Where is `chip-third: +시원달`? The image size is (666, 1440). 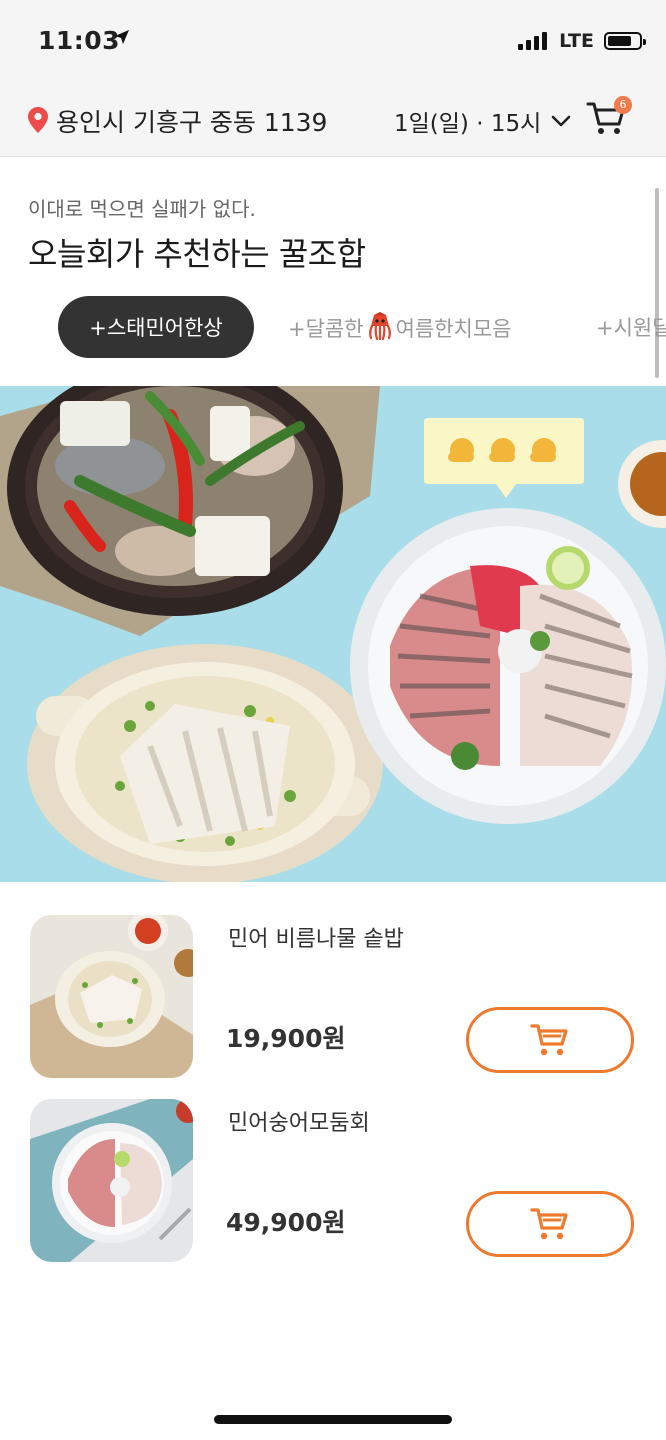
chip-third: +시원달 is located at coordinates (631, 327).